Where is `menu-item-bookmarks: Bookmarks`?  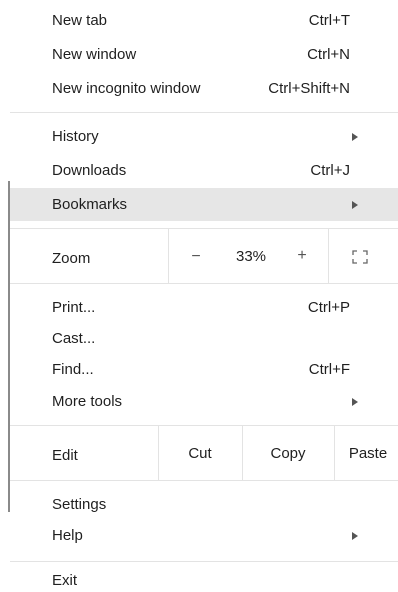
menu-item-bookmarks: Bookmarks is located at coordinates (204, 204).